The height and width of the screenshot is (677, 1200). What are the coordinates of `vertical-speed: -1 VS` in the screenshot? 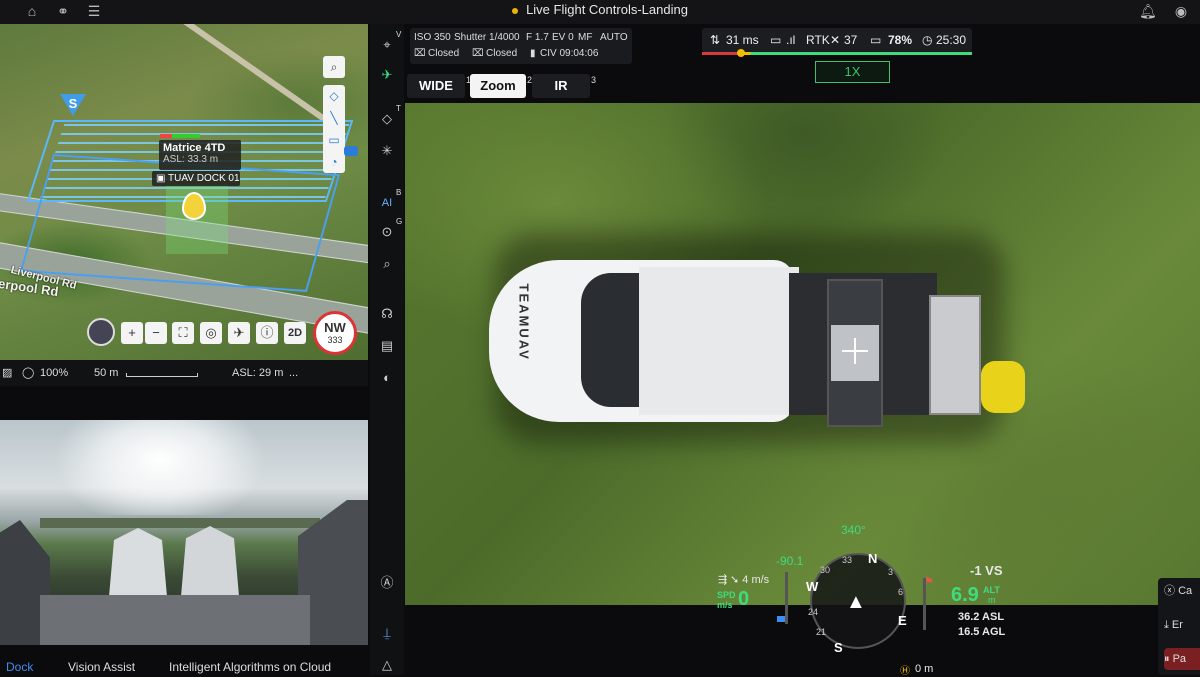 It's located at (986, 570).